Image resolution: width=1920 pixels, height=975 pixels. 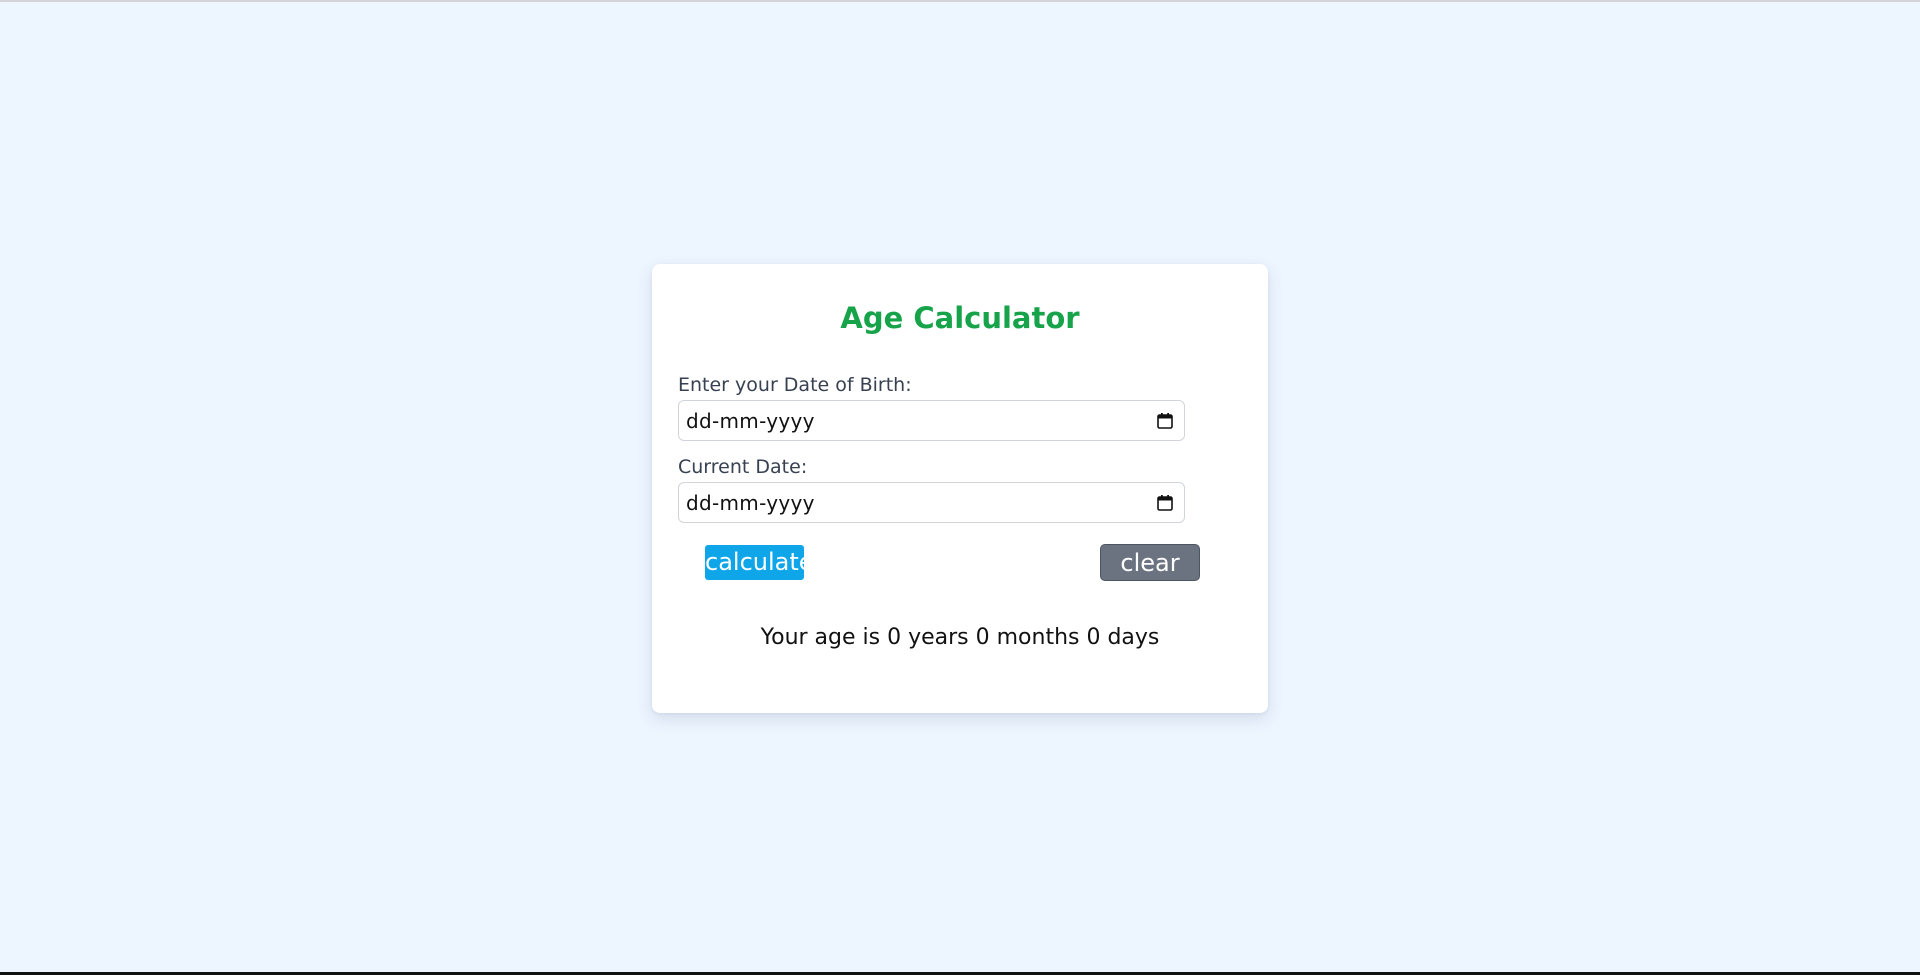 What do you see at coordinates (750, 421) in the screenshot?
I see `dob-date-placeholder: dd-mm-yyyy` at bounding box center [750, 421].